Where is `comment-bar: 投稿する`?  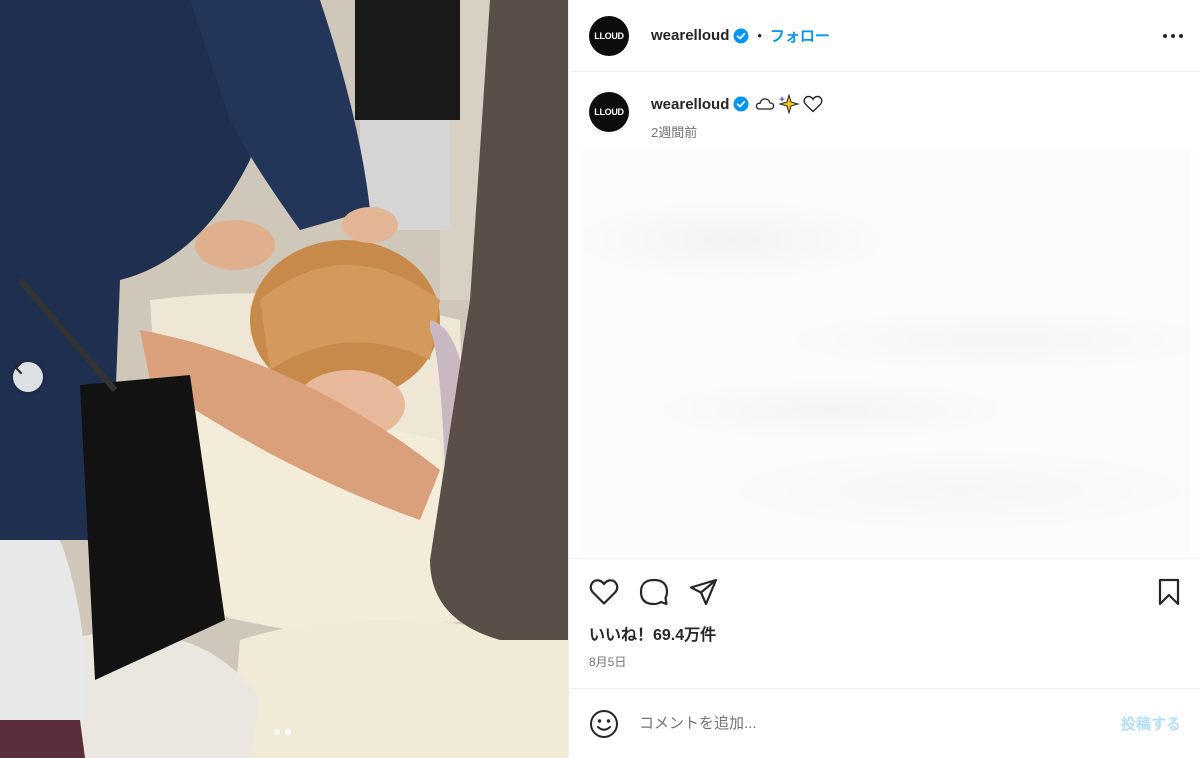 comment-bar: 投稿する is located at coordinates (884, 723).